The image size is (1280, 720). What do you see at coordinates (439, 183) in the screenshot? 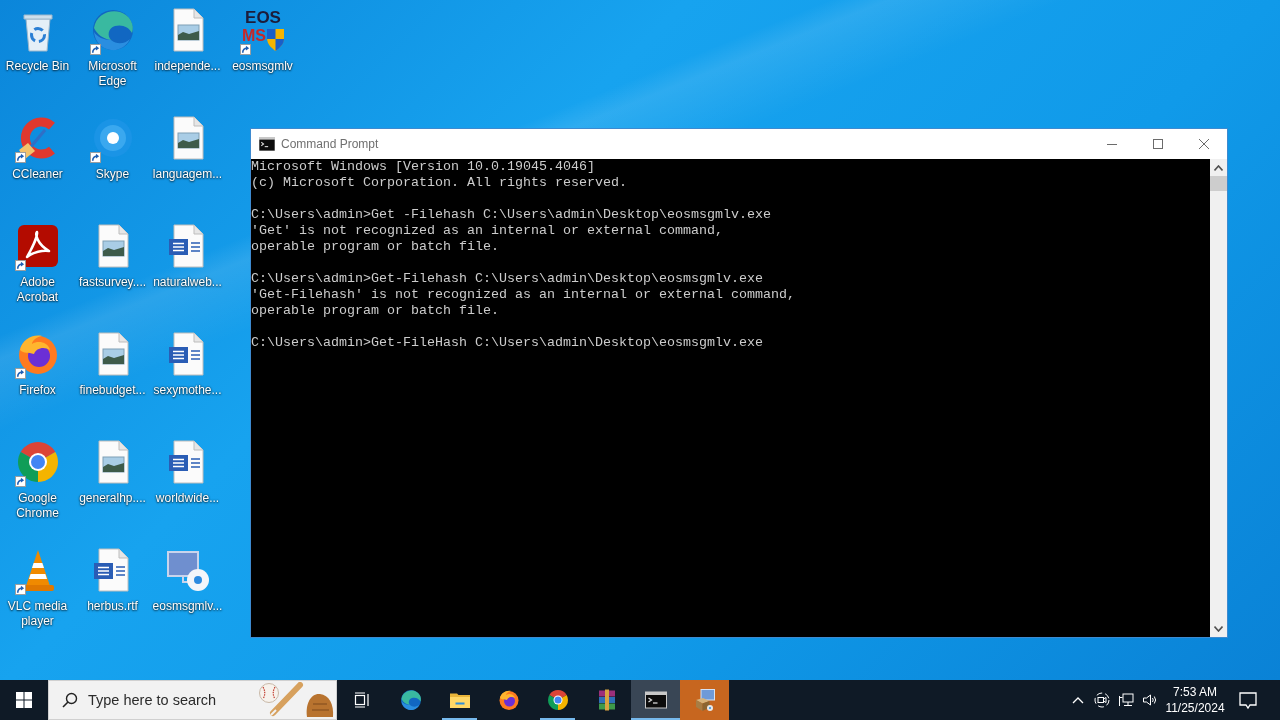
I see `console-line: (c) Microsoft Corporation. All rights reserved.` at bounding box center [439, 183].